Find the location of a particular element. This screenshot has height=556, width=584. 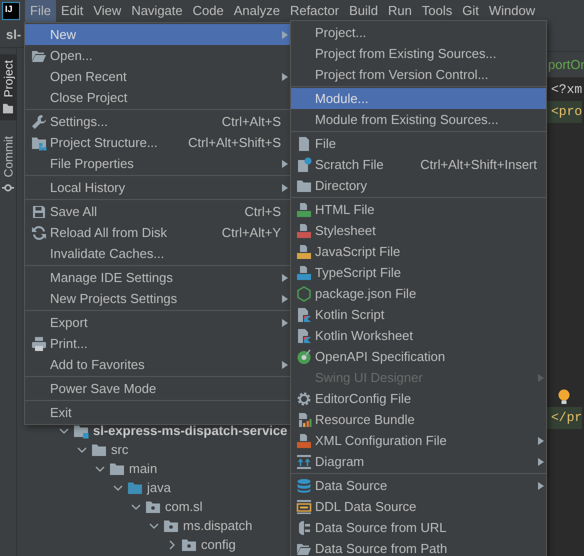

lightbulb-icon is located at coordinates (564, 397).